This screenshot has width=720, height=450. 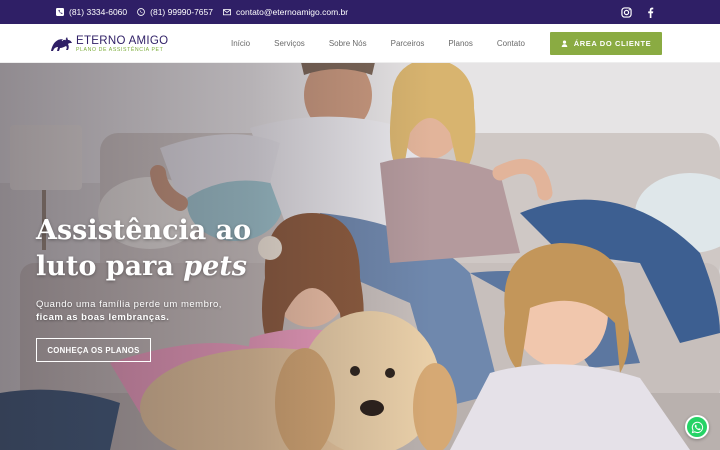 What do you see at coordinates (564, 43) in the screenshot?
I see `user-icon` at bounding box center [564, 43].